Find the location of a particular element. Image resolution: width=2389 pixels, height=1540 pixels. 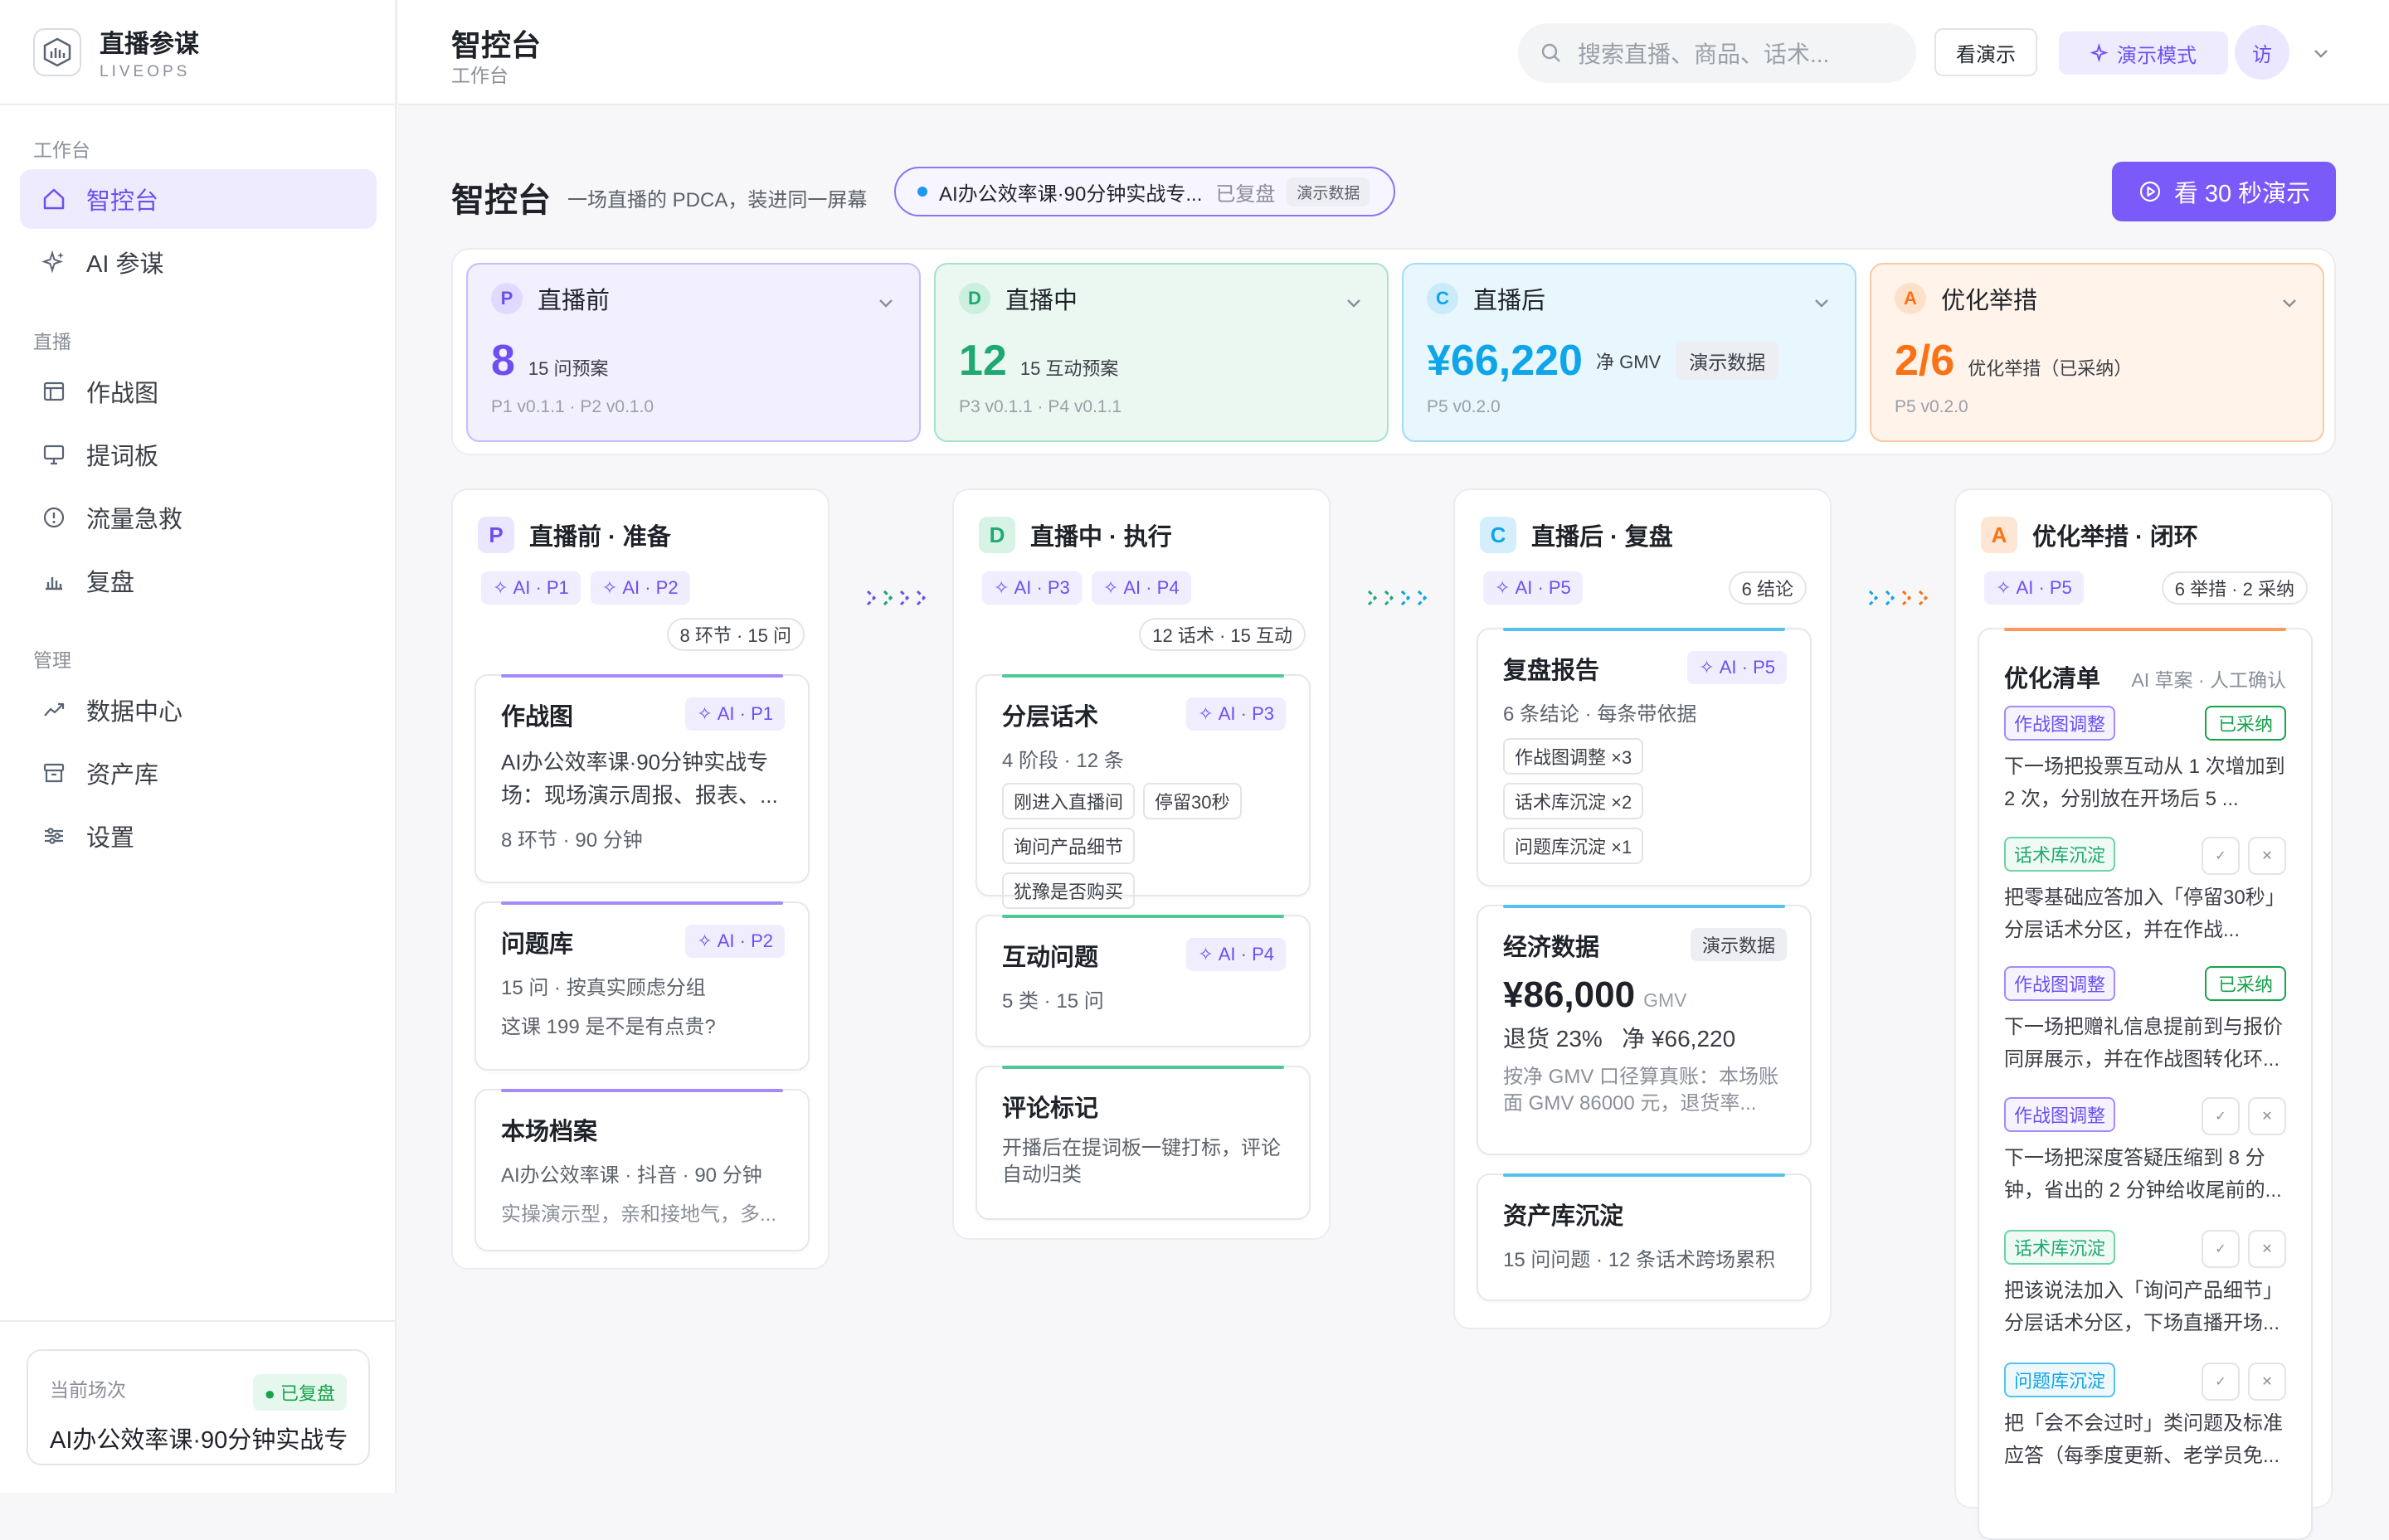

watch-30s-demo-button: 看 30 秒演示 is located at coordinates (2224, 191).